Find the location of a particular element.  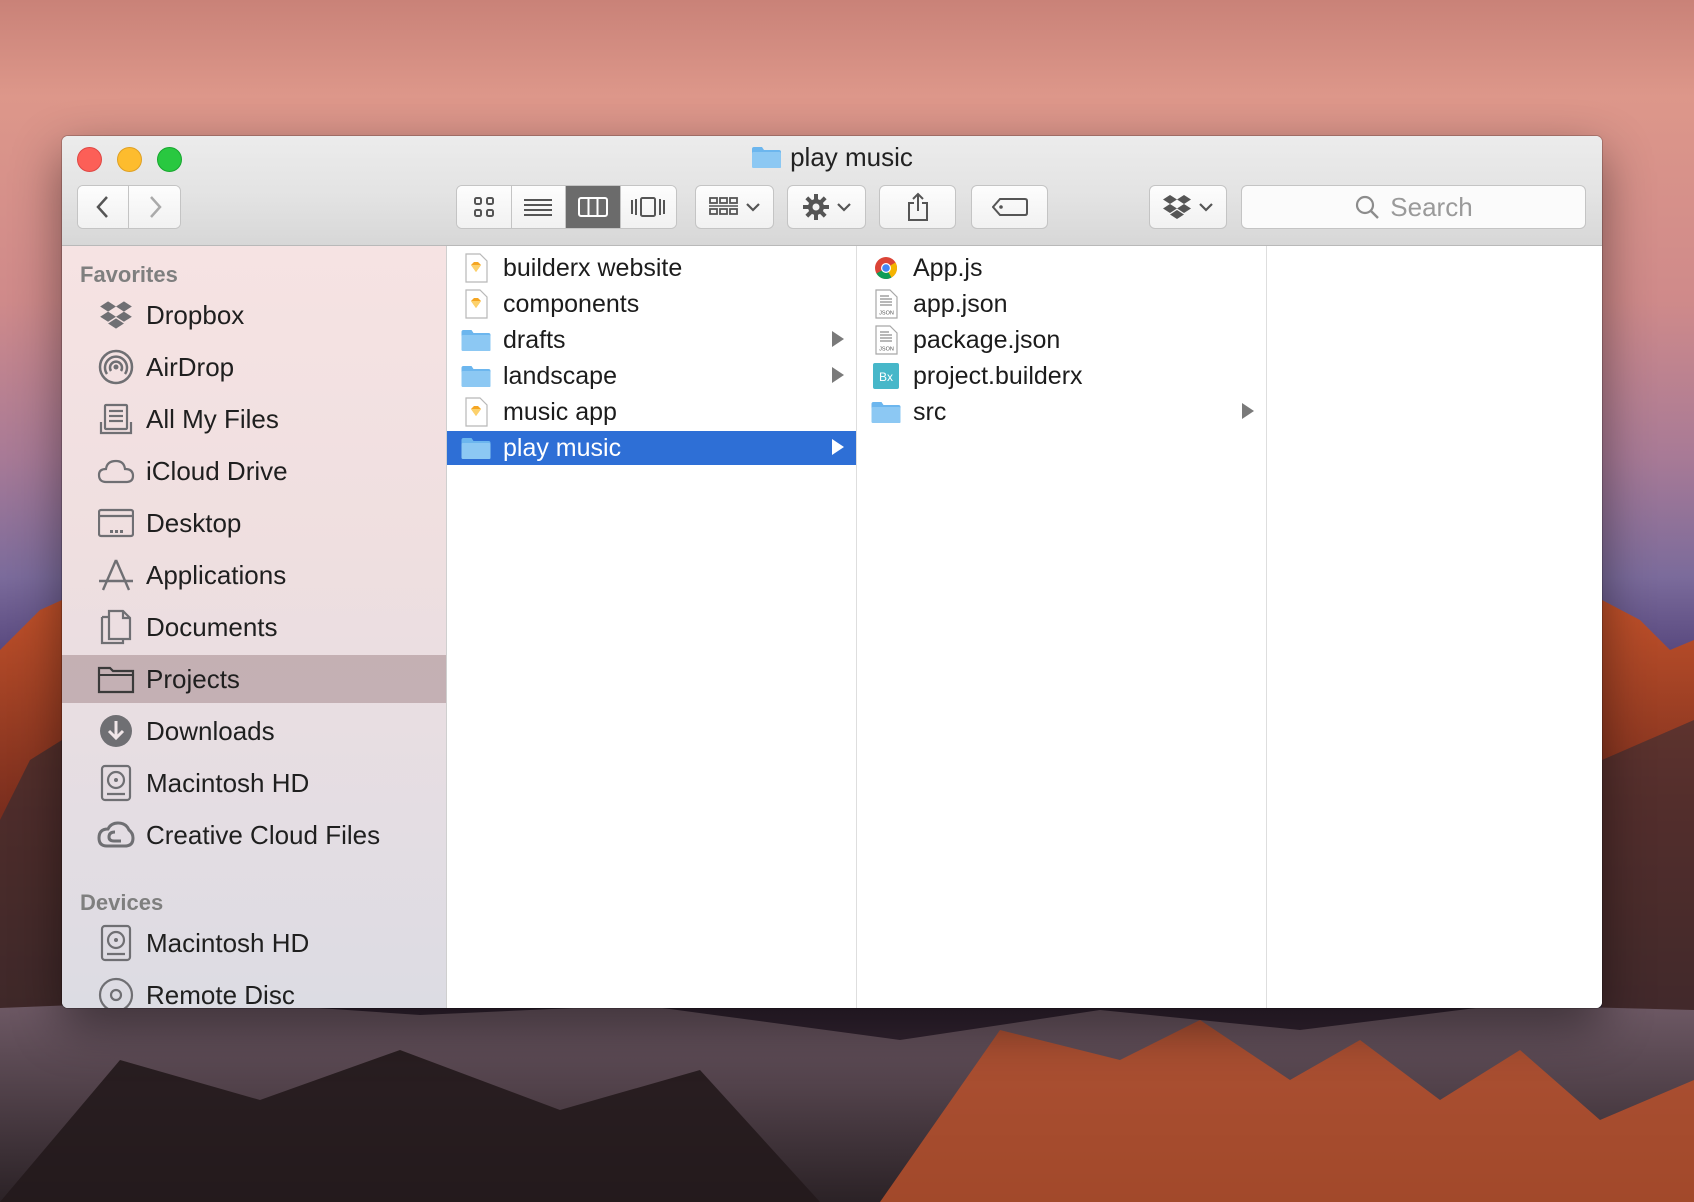

chevron-right-icon is located at coordinates (155, 207).